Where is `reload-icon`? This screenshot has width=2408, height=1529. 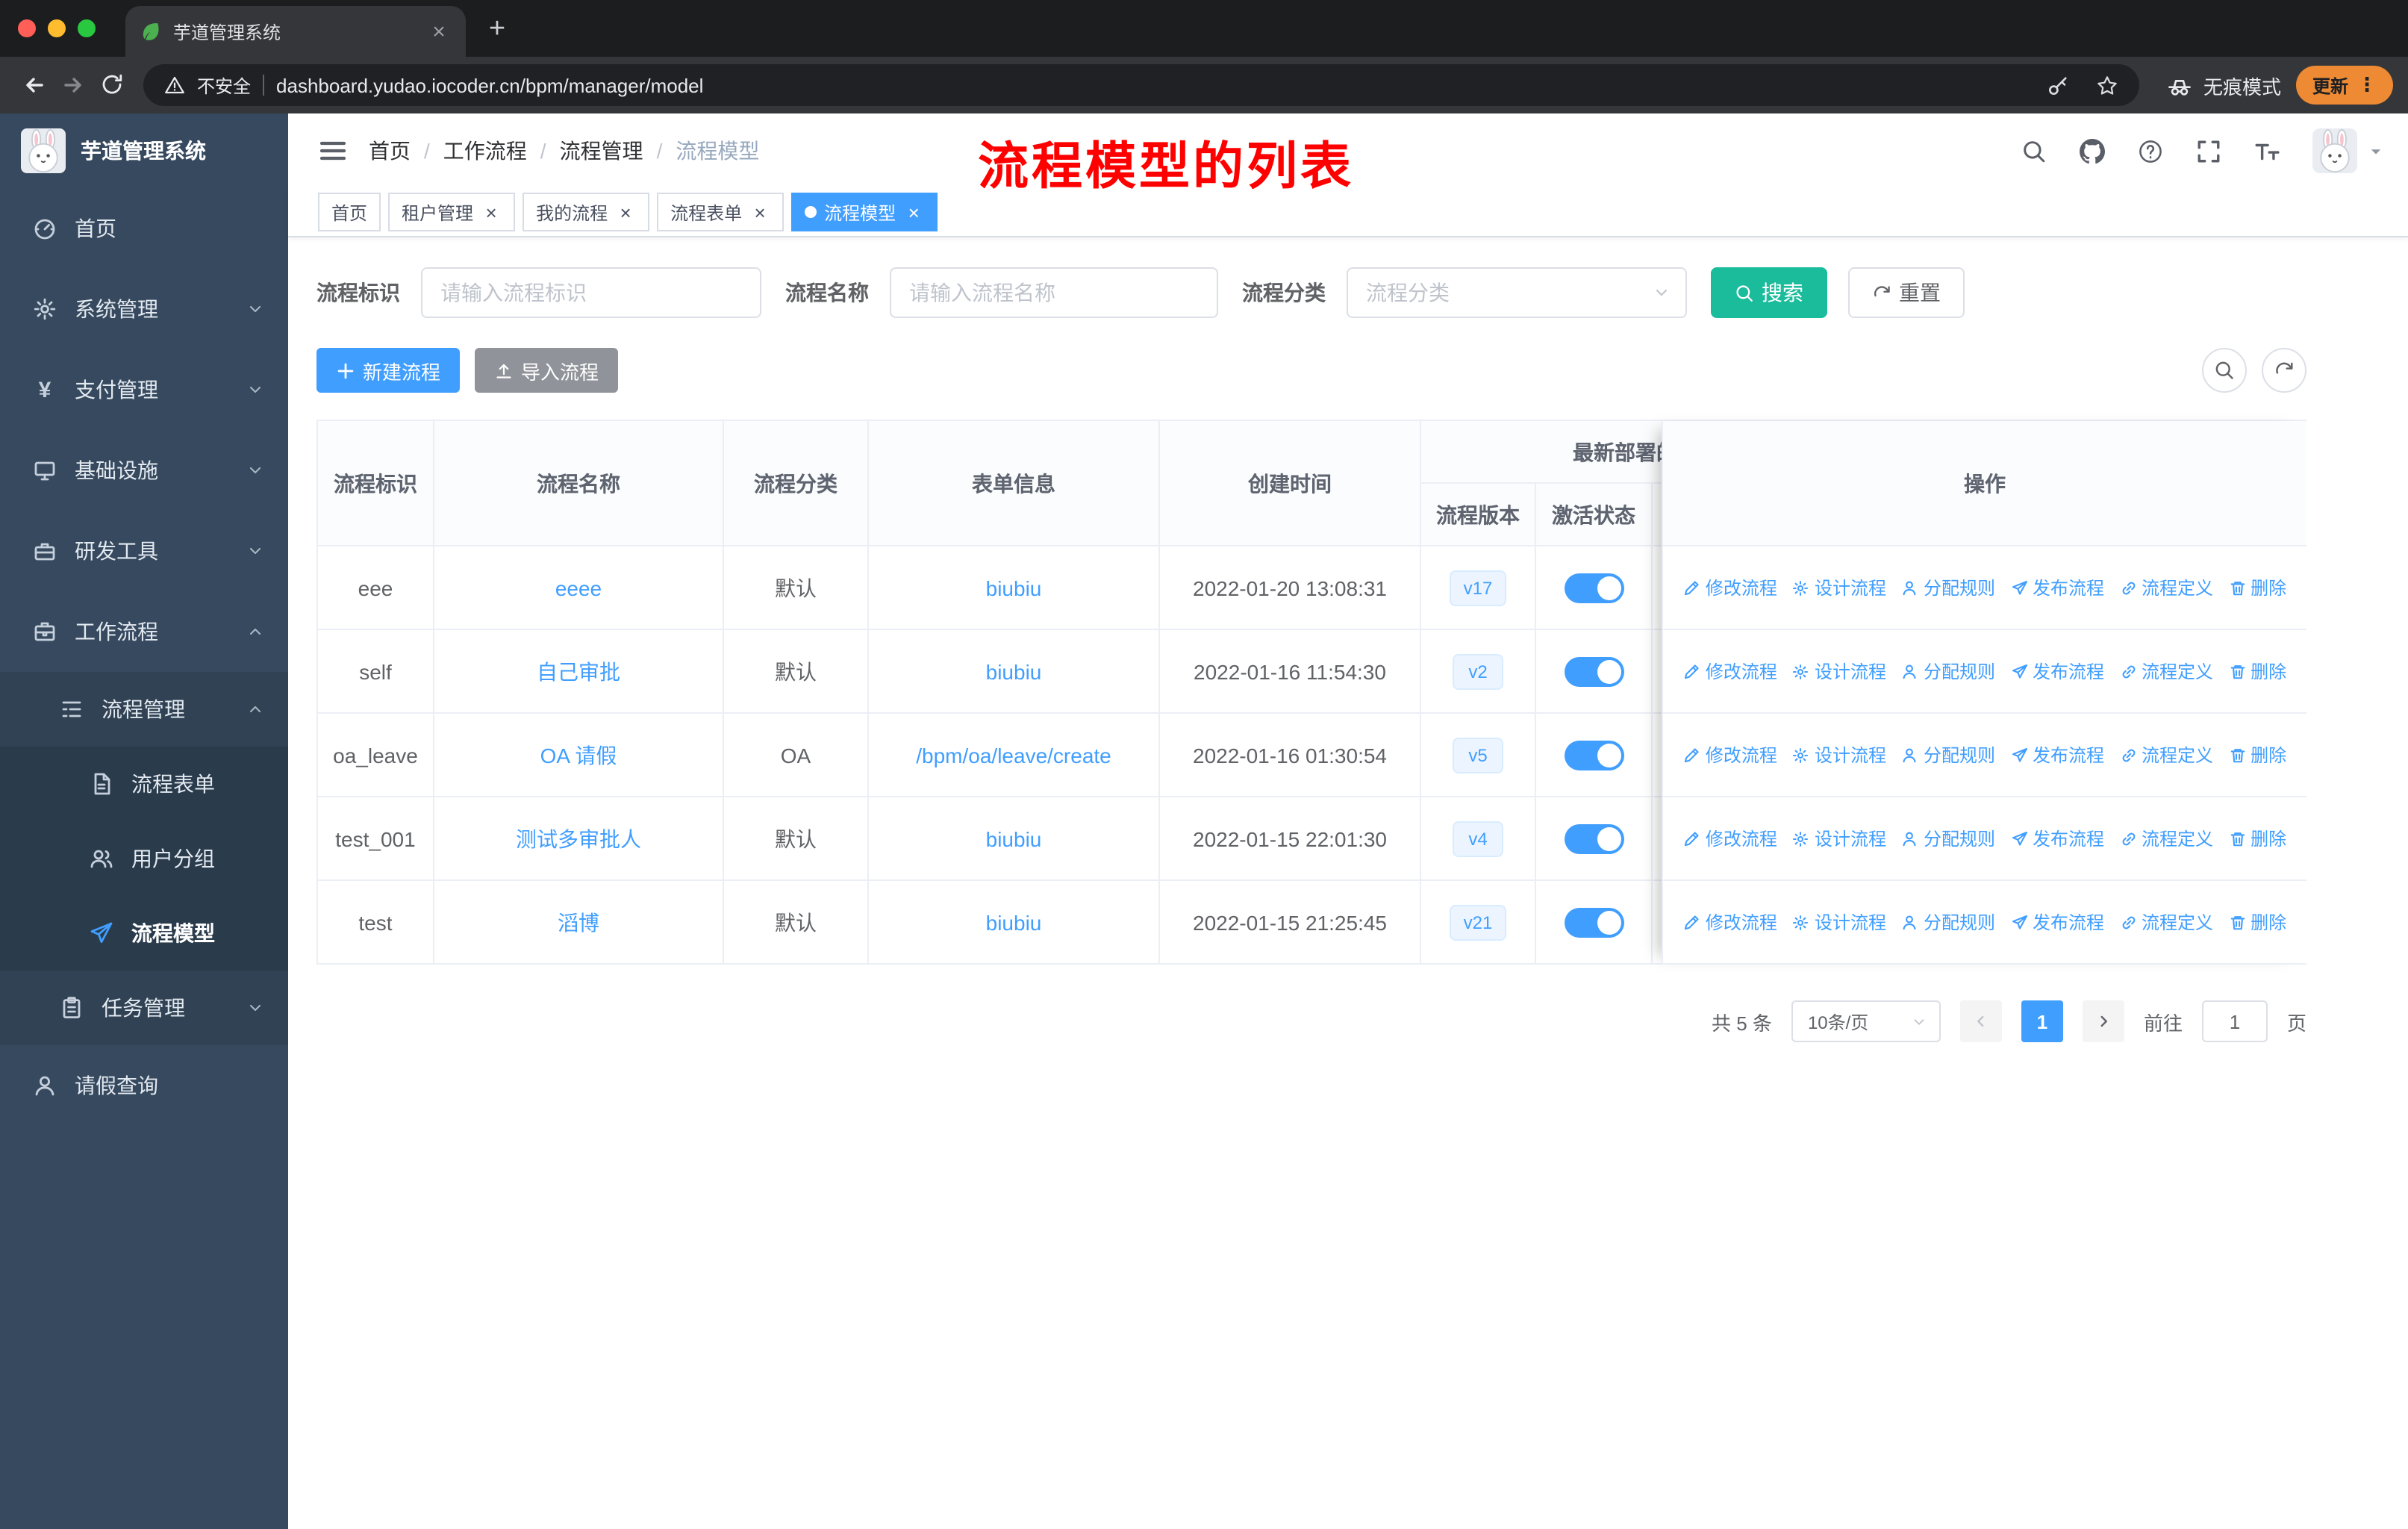 reload-icon is located at coordinates (112, 85).